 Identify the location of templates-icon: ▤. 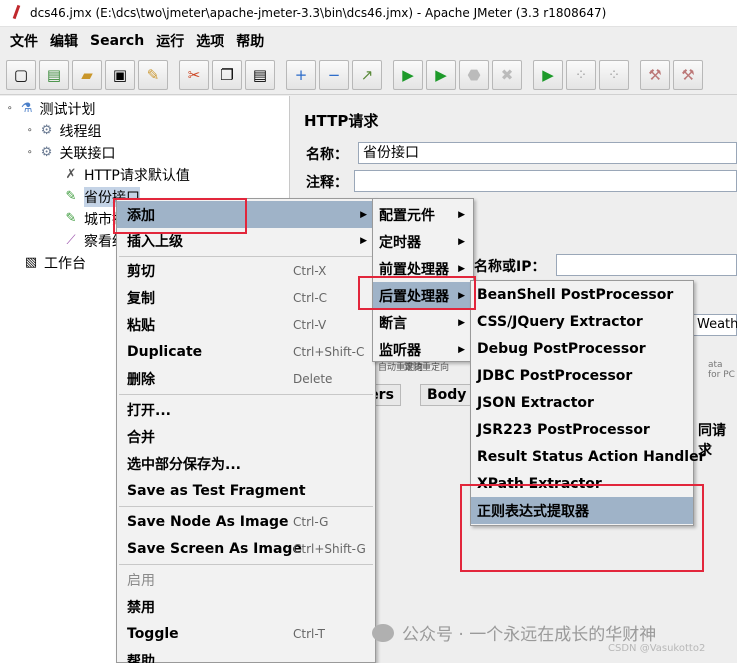
(54, 74).